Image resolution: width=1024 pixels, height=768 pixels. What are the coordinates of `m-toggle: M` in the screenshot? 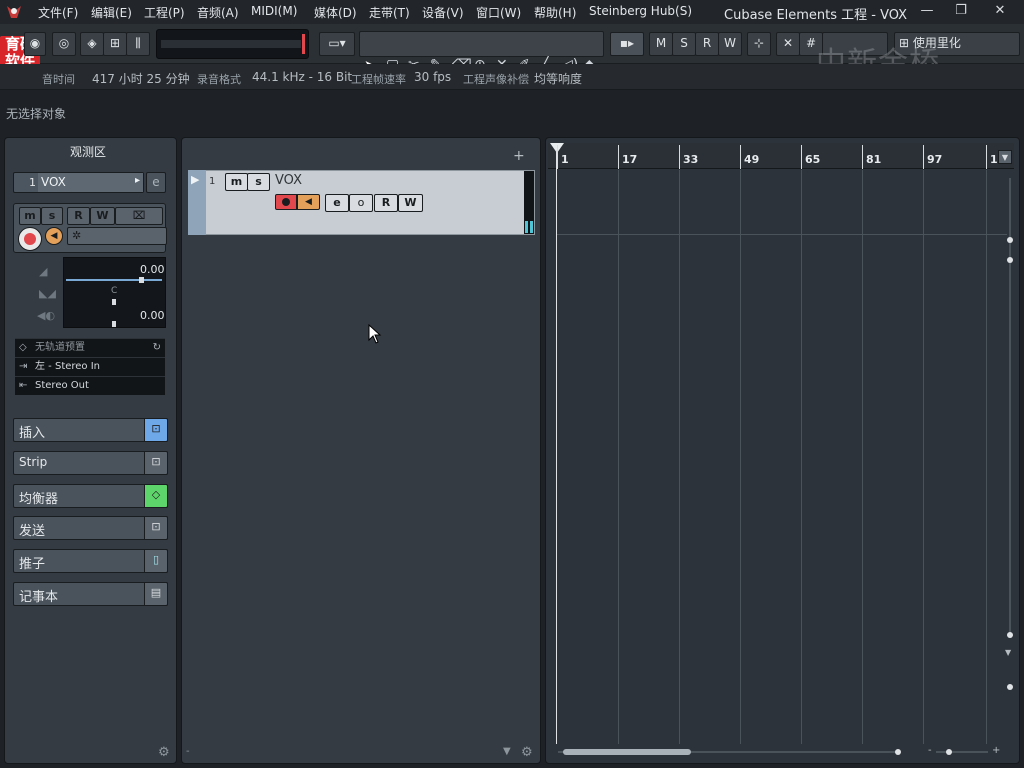 It's located at (661, 44).